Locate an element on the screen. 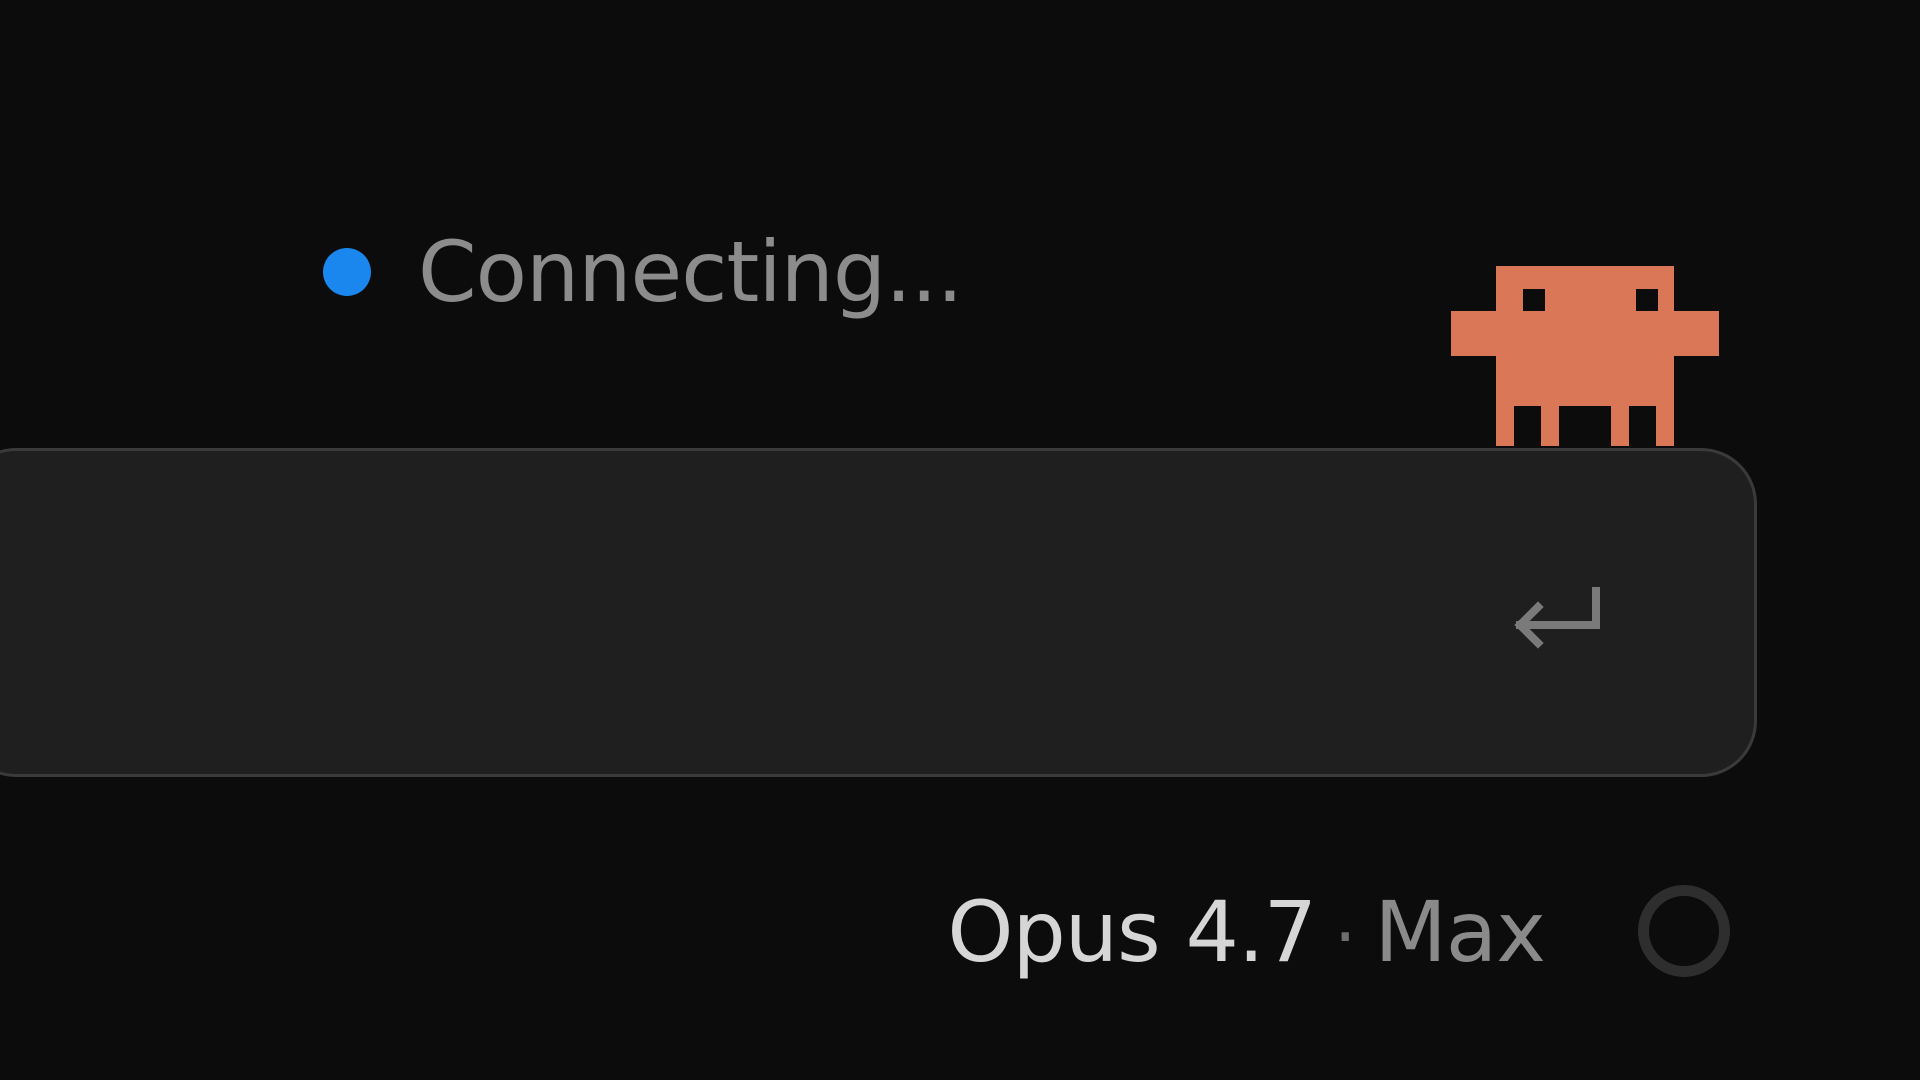 The height and width of the screenshot is (1080, 1920). model-selector: Opus 4.7 · Max is located at coordinates (1246, 932).